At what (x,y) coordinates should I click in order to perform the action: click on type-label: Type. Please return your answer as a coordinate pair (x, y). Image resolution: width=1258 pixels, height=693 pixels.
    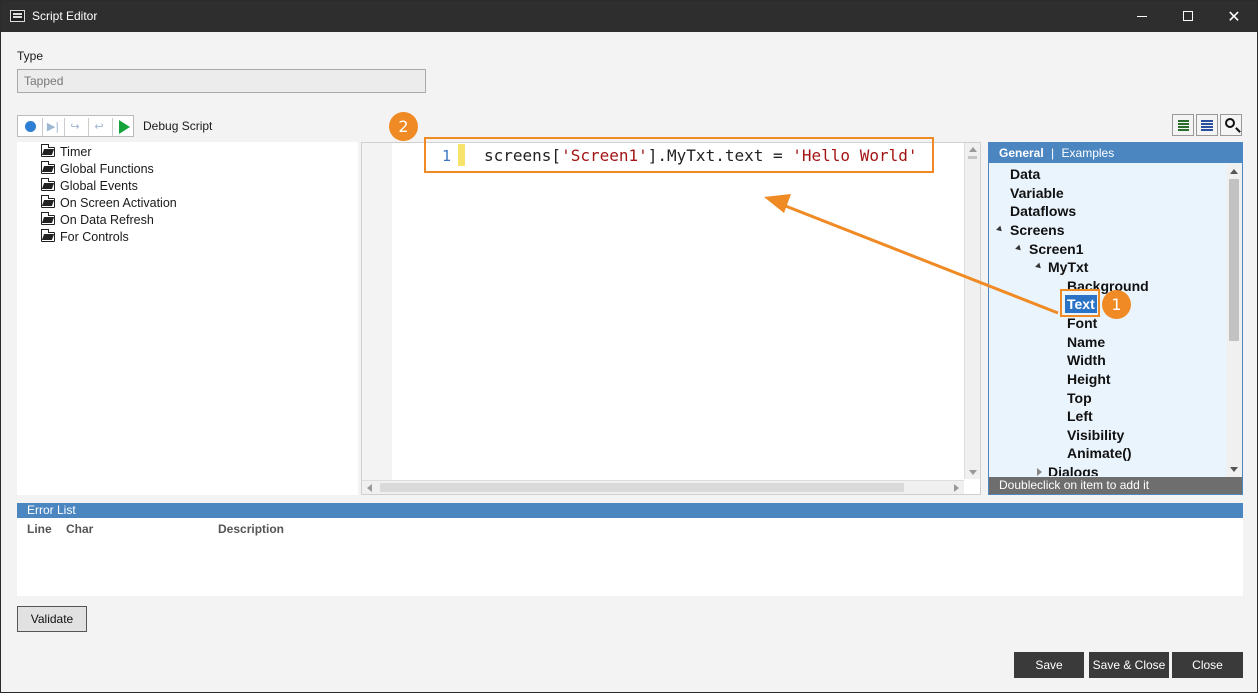
    Looking at the image, I should click on (30, 56).